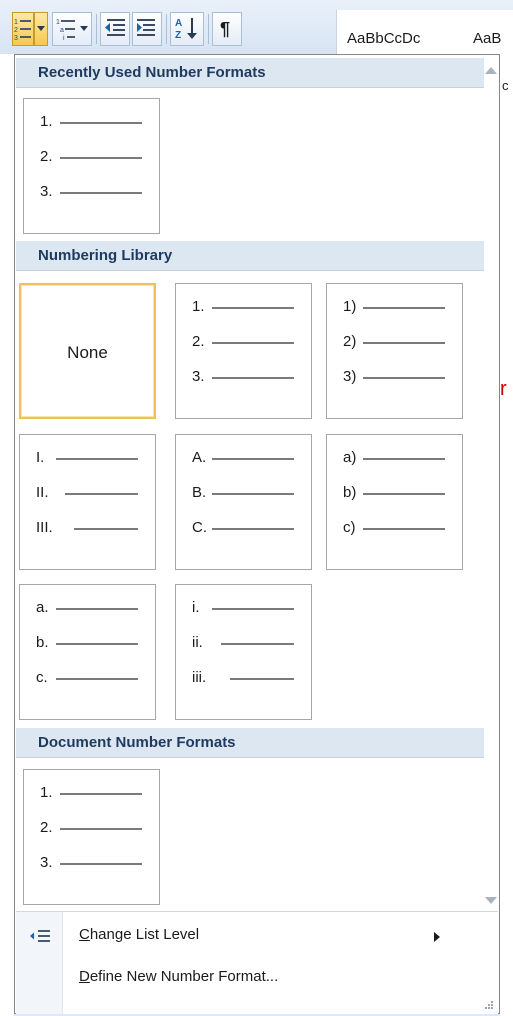 The width and height of the screenshot is (513, 1016). What do you see at coordinates (250, 256) in the screenshot?
I see `section-header-library: Numbering Library` at bounding box center [250, 256].